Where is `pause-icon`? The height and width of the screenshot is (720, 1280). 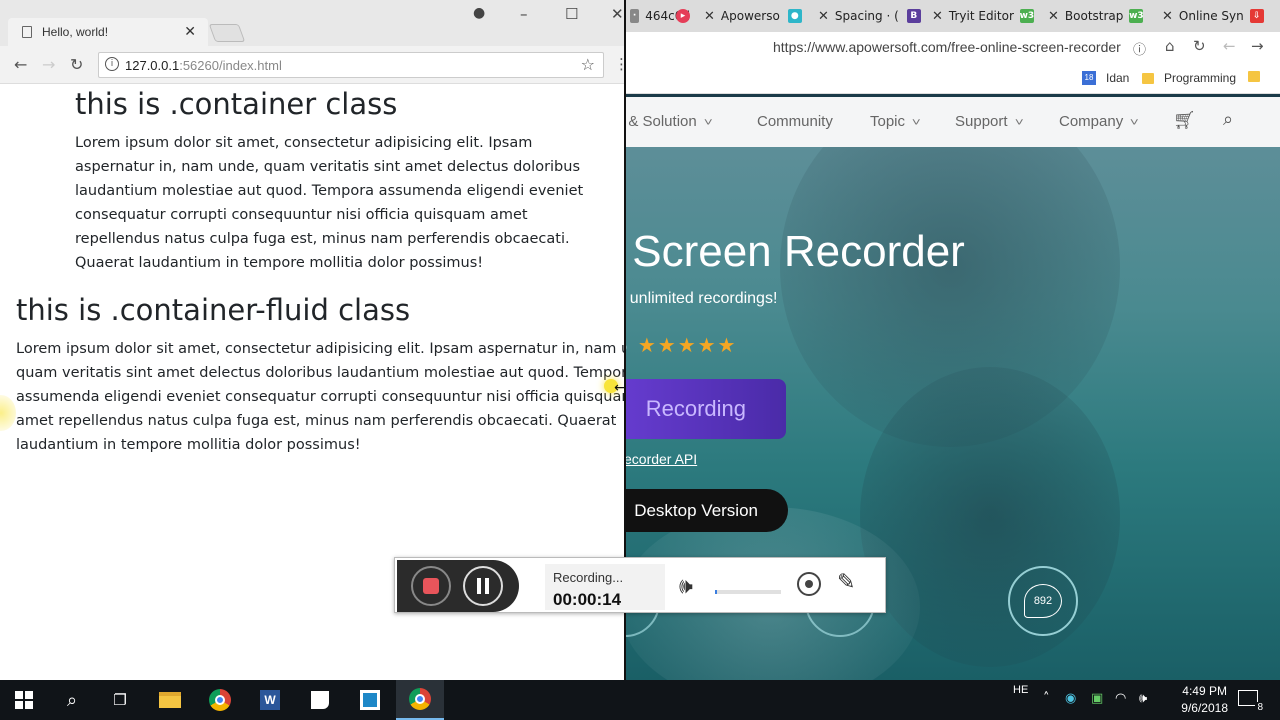 pause-icon is located at coordinates (483, 586).